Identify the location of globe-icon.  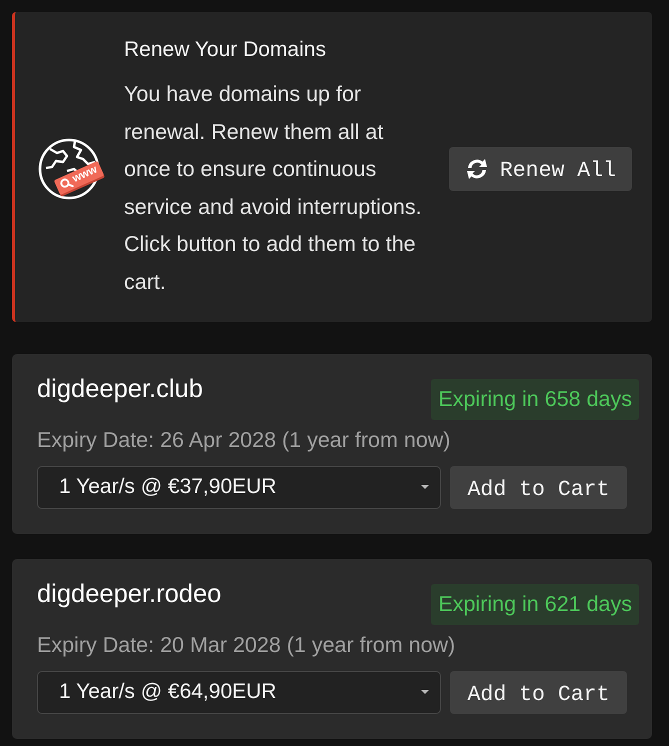
(69, 168).